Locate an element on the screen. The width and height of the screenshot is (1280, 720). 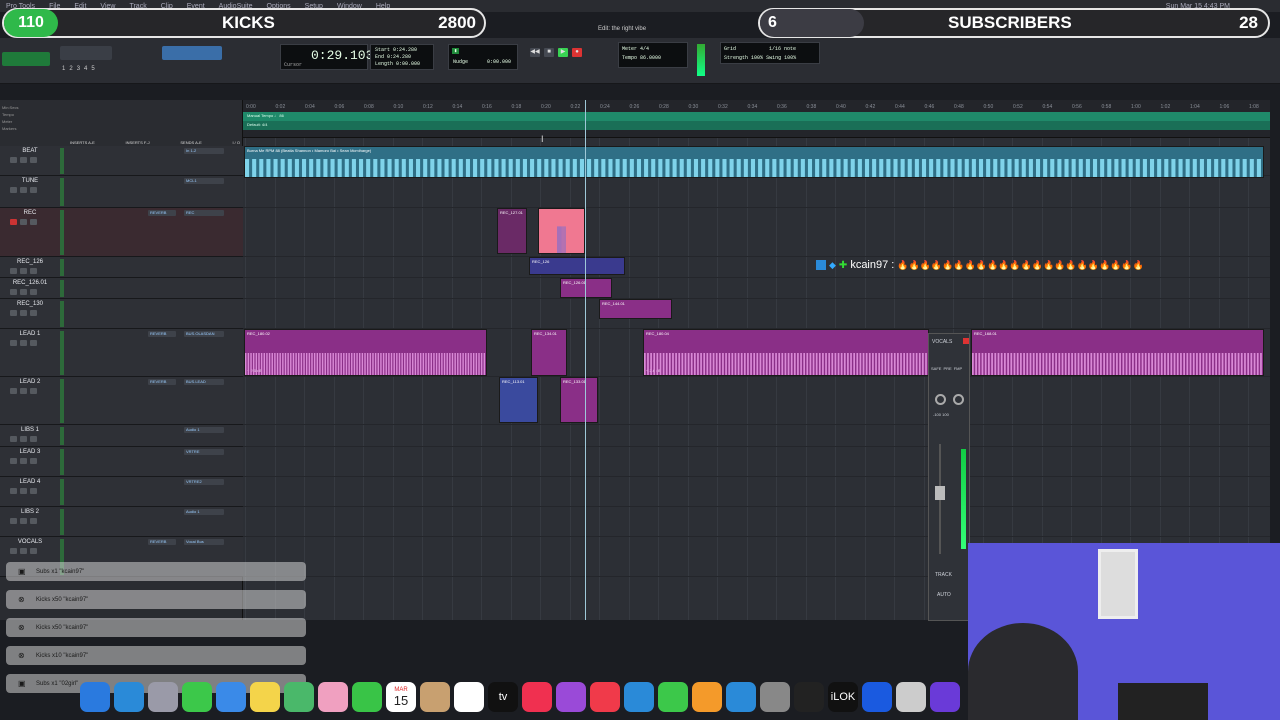
track-header: LEAD 3 VRTRE is located at coordinates (121, 462).